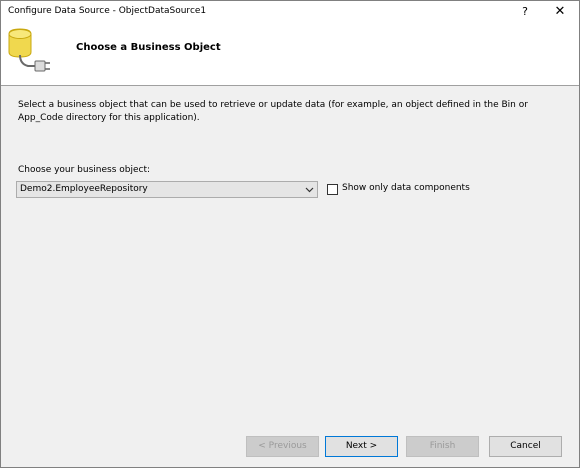  I want to click on previous-button: < Previous, so click(282, 446).